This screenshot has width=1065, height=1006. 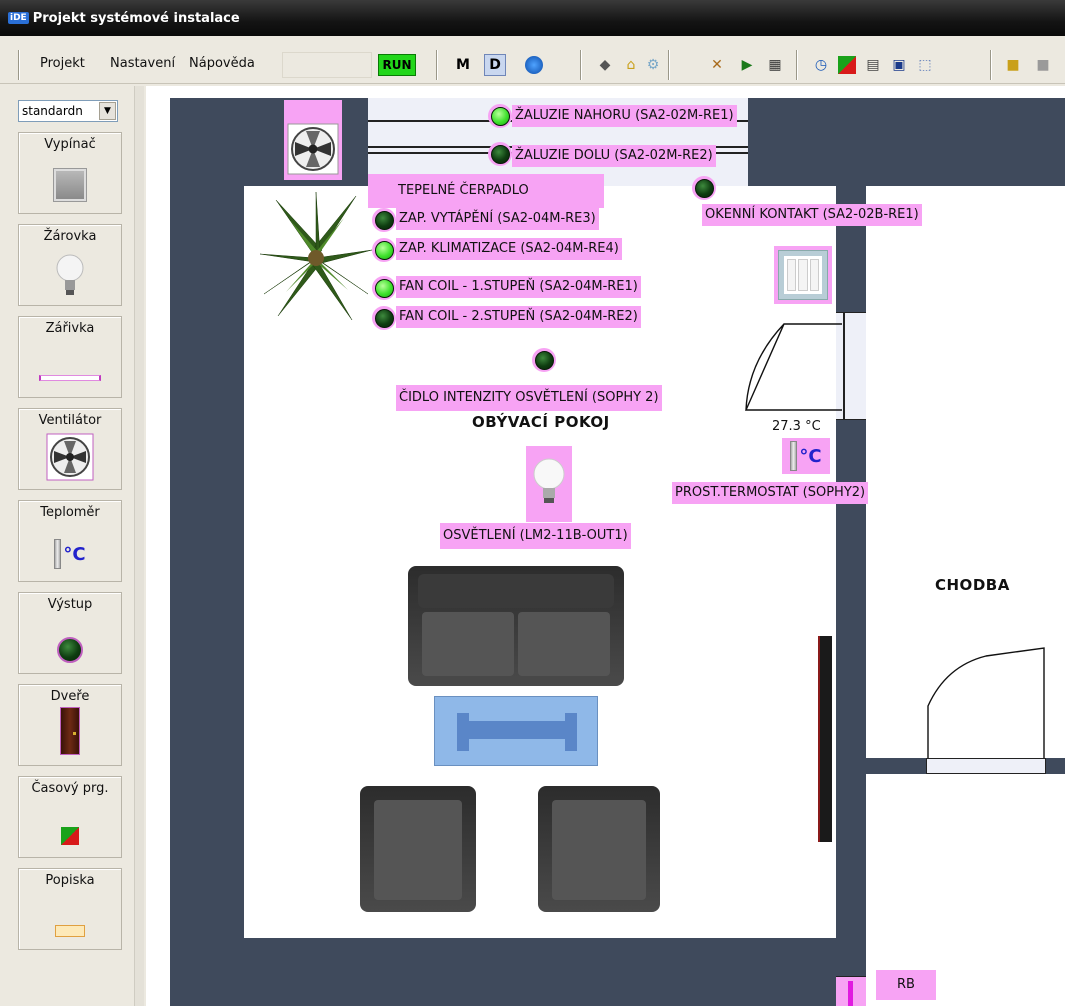 What do you see at coordinates (631, 65) in the screenshot?
I see `house-icon: ⌂` at bounding box center [631, 65].